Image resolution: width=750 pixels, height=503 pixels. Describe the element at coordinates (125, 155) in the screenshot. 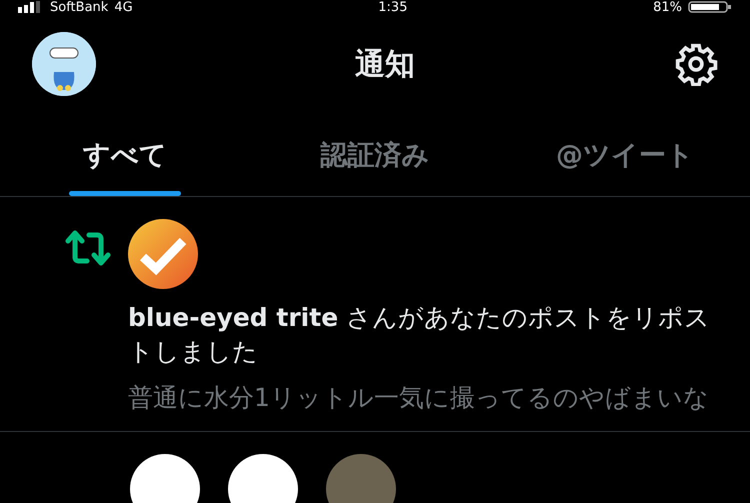

I see `tab: すべて` at that location.